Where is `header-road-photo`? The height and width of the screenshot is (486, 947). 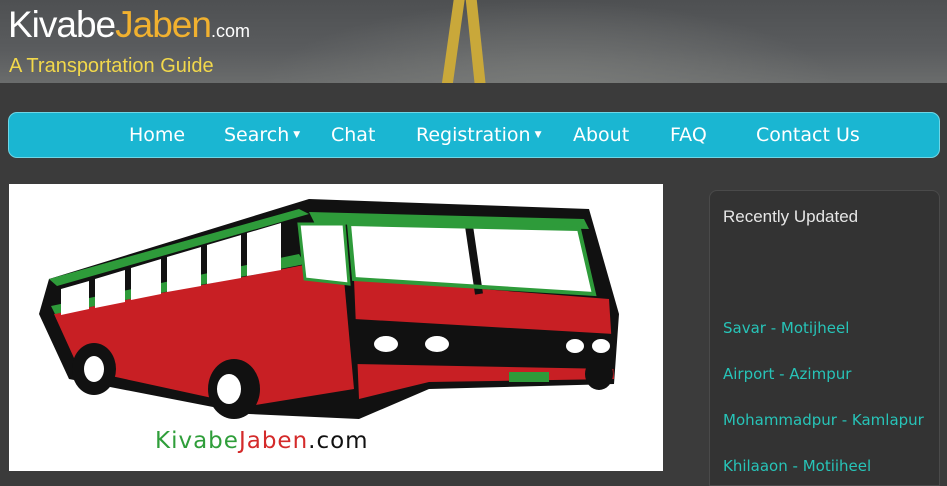
header-road-photo is located at coordinates (550, 41).